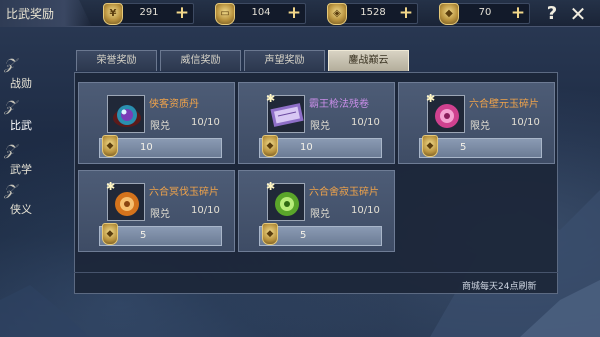  I want to click on currency-value: 1528, so click(373, 12).